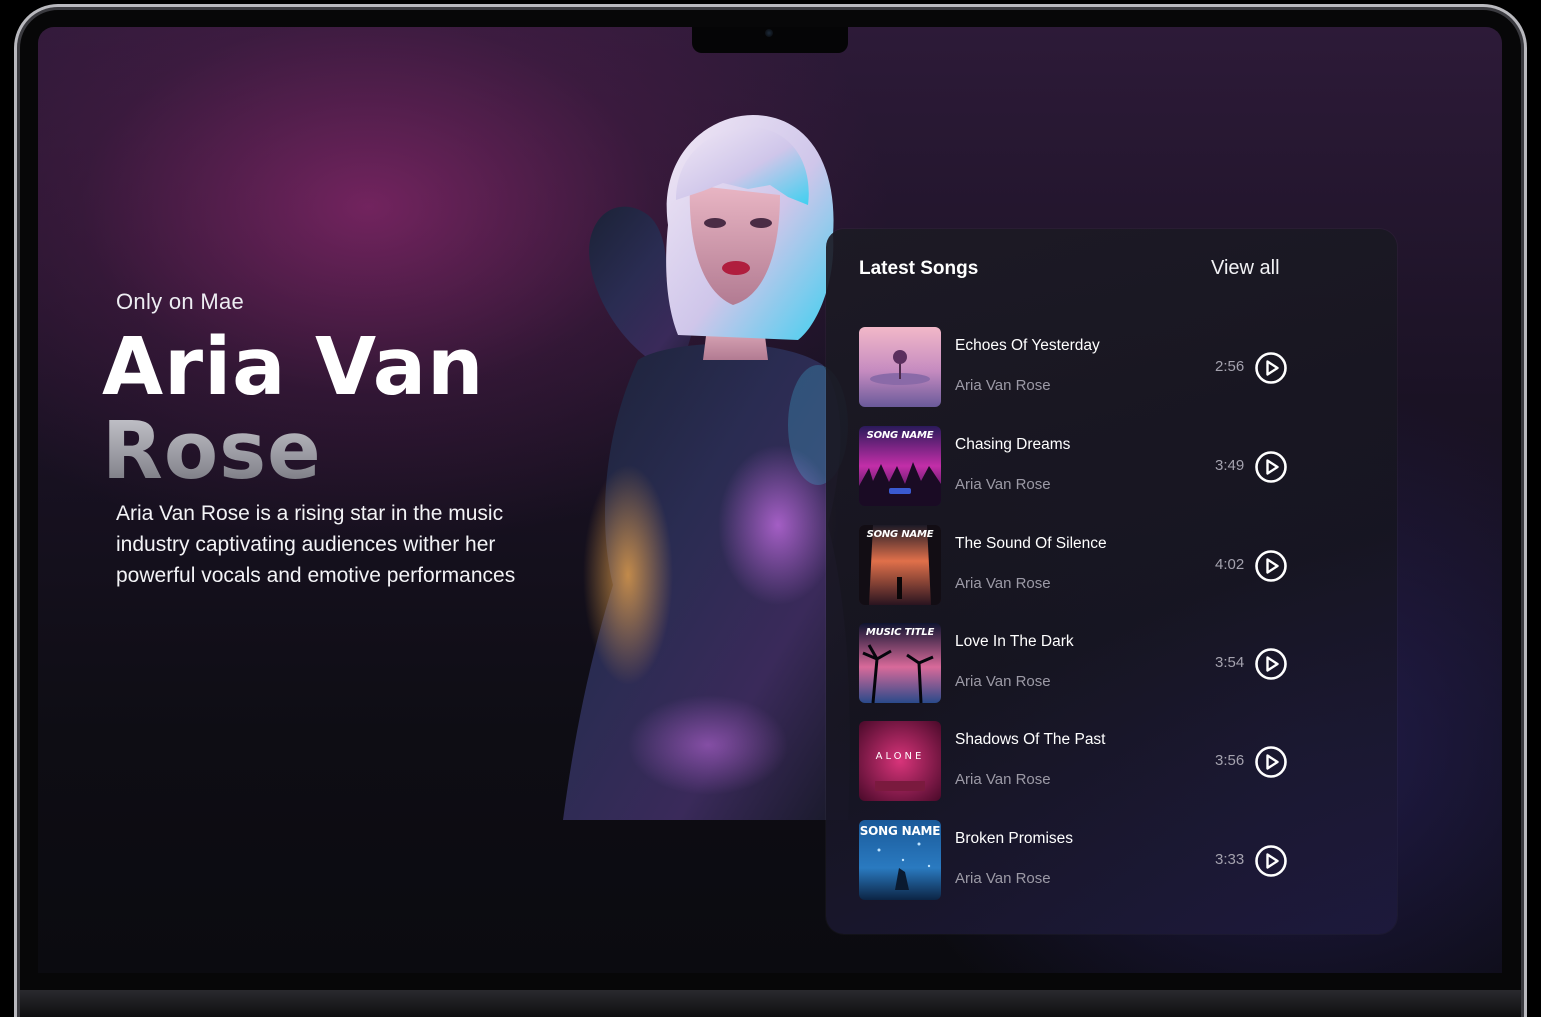  I want to click on song-duration: 3:56, so click(1230, 760).